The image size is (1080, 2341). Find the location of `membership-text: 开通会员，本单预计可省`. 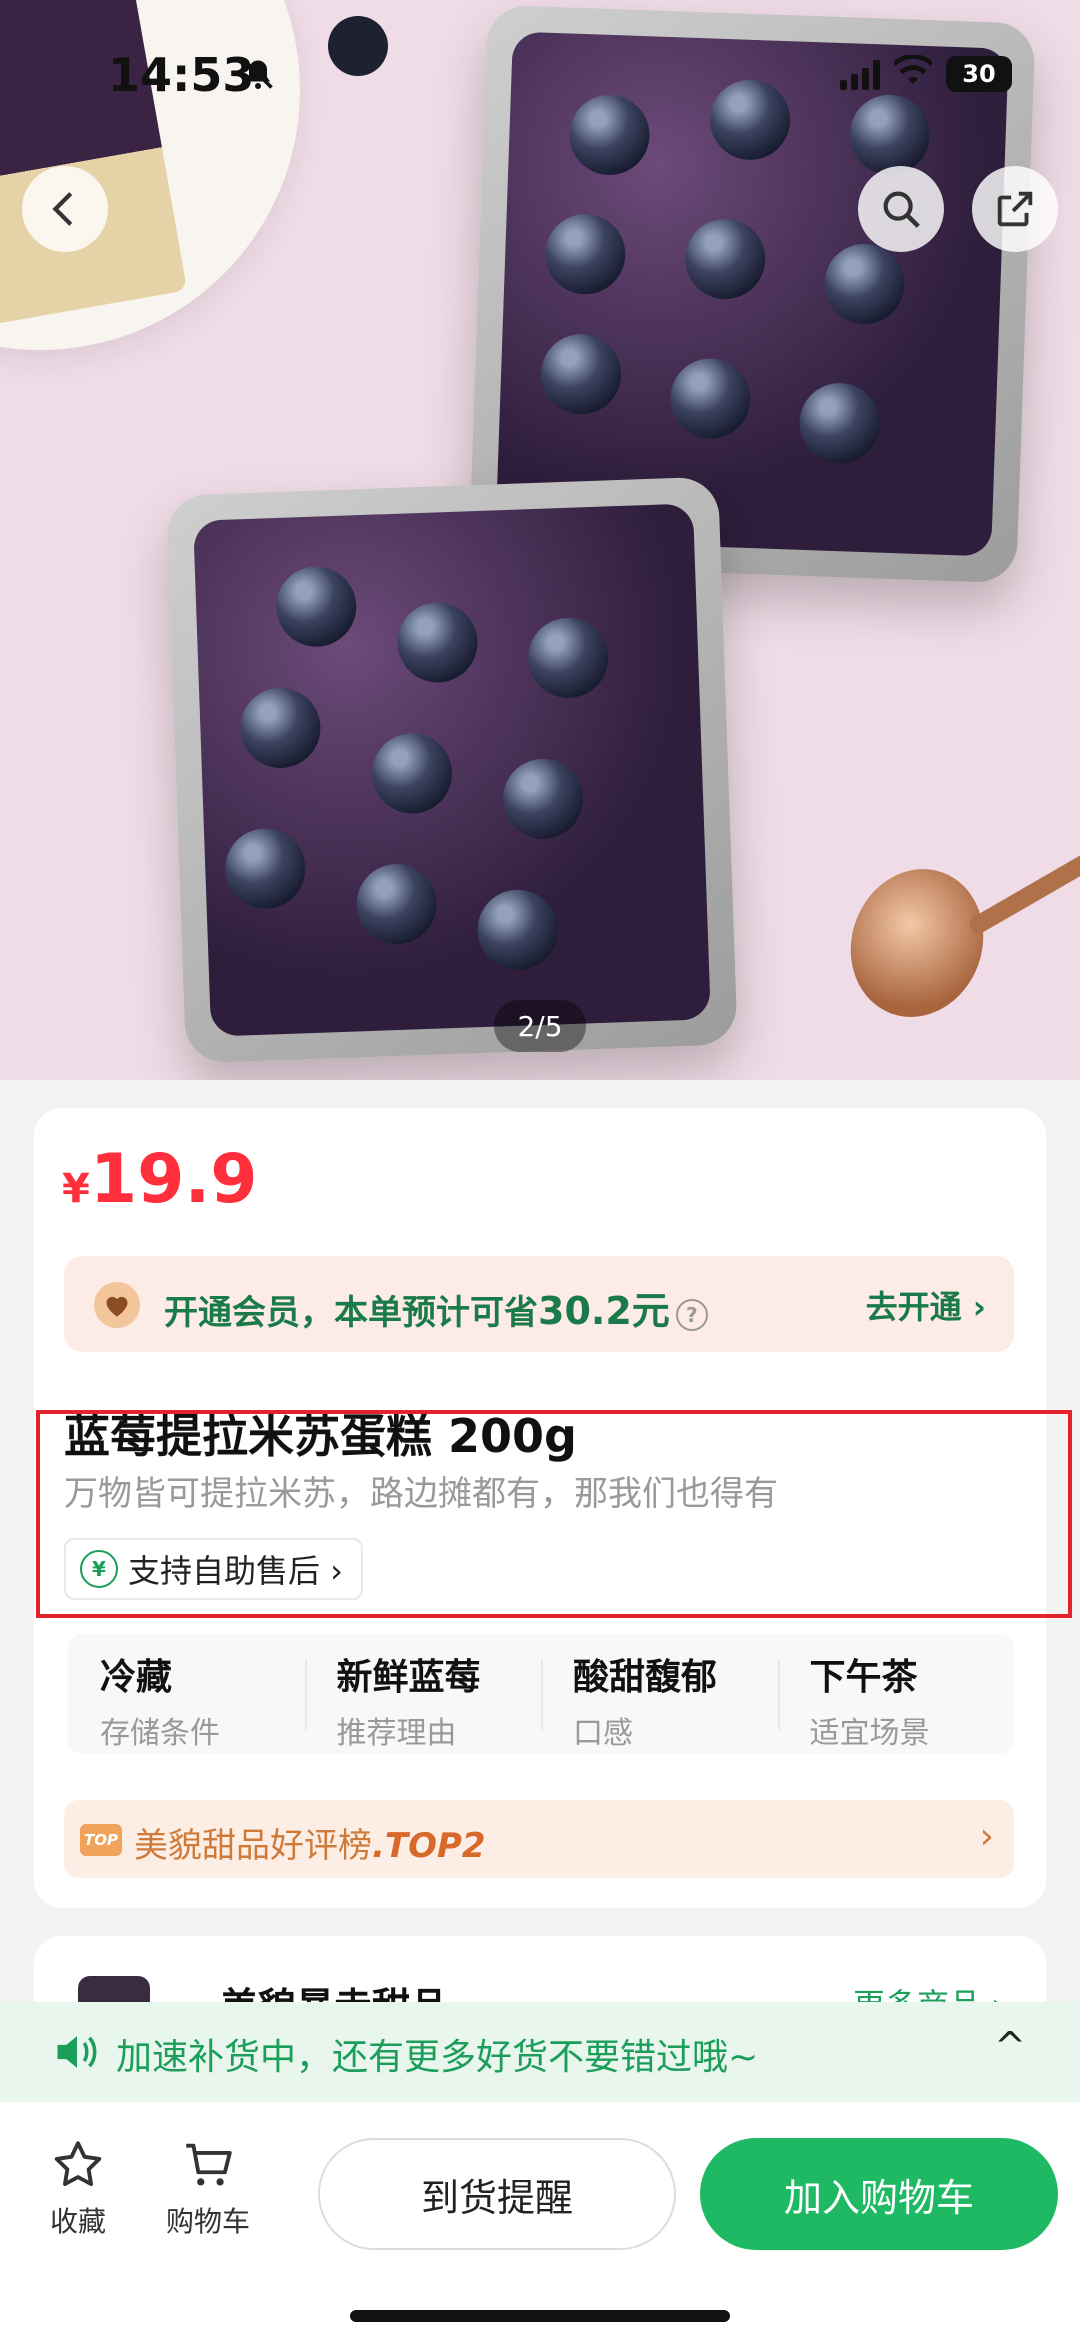

membership-text: 开通会员，本单预计可省 is located at coordinates (351, 1313).